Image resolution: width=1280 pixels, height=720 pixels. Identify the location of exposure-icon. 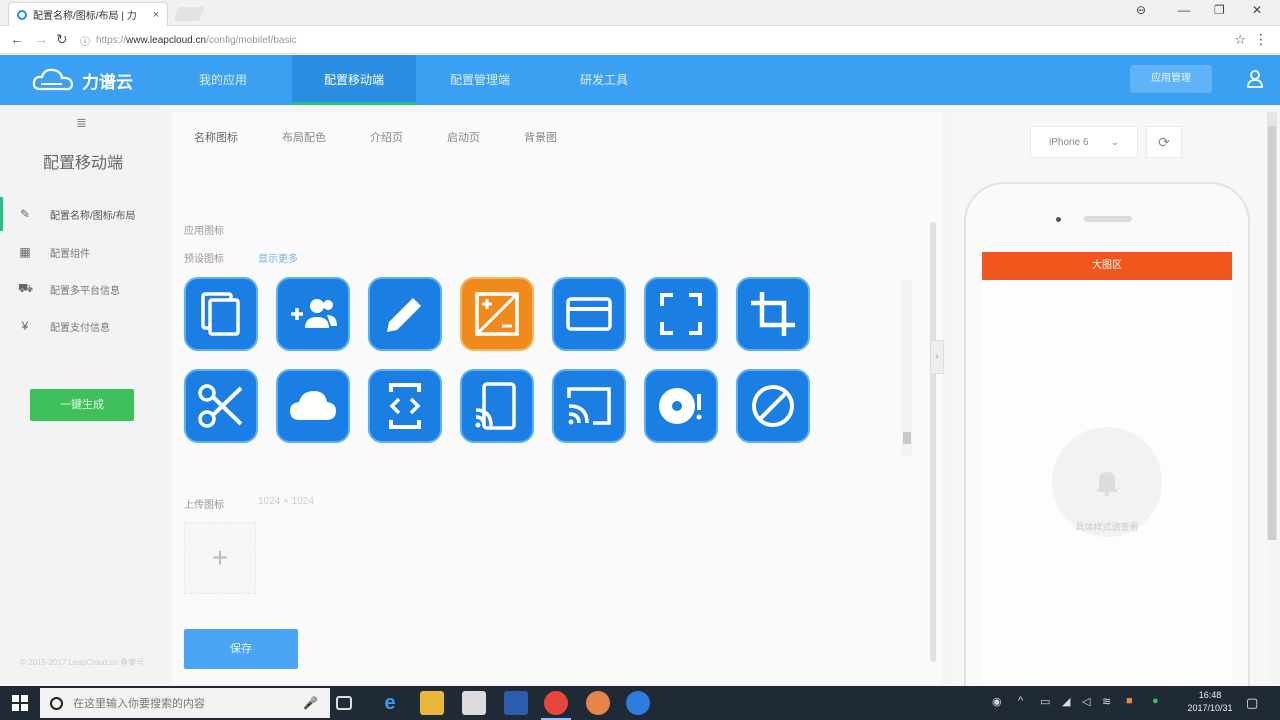
(497, 314).